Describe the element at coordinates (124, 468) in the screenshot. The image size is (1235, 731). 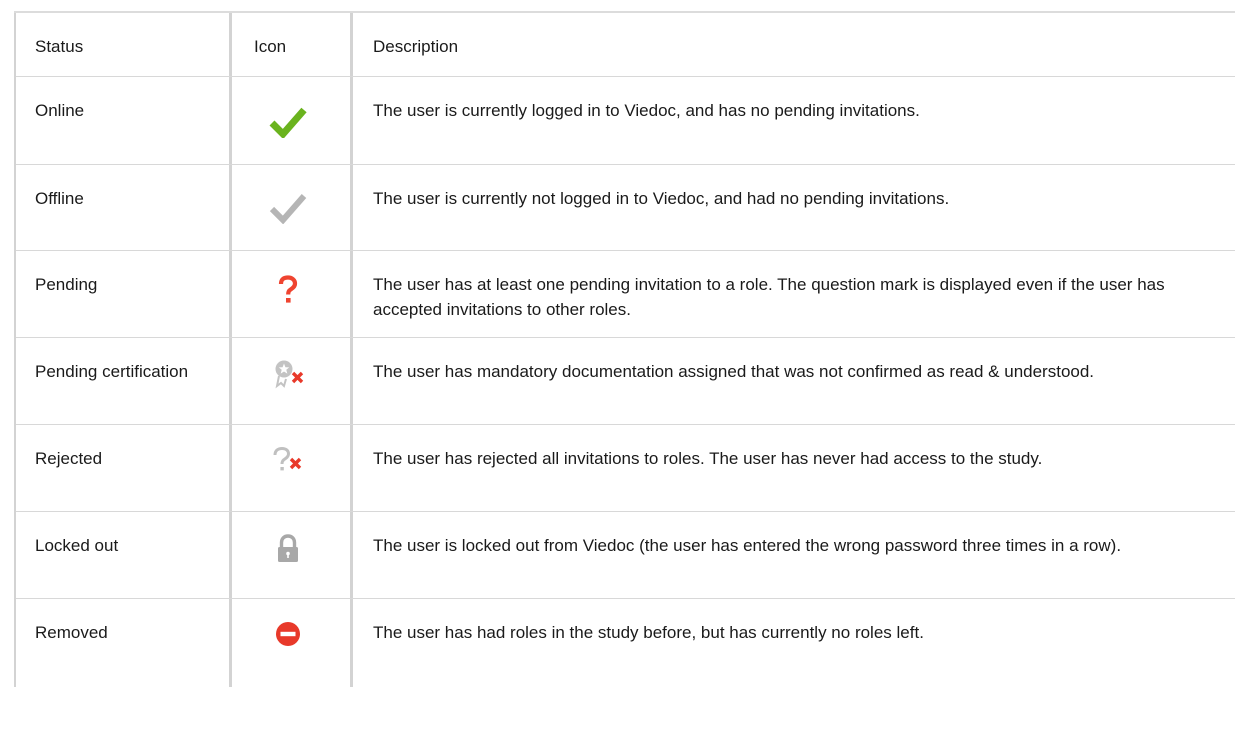
I see `status-label: Rejected` at that location.